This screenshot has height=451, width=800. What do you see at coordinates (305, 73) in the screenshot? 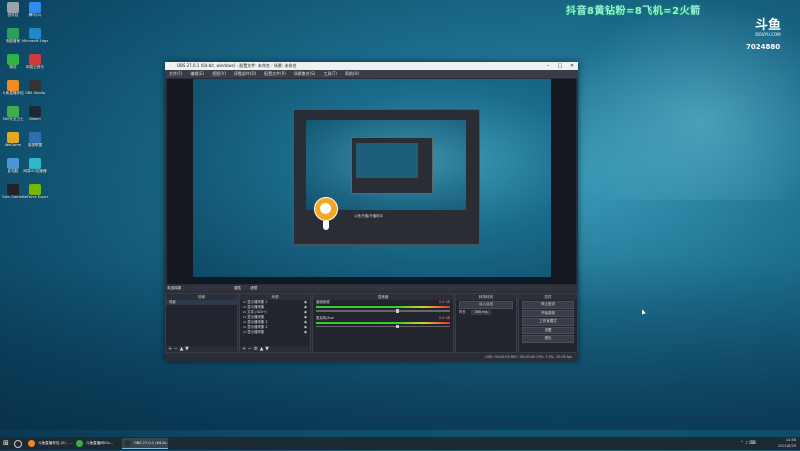
I see `menu-item: 场景集合(S)` at bounding box center [305, 73].